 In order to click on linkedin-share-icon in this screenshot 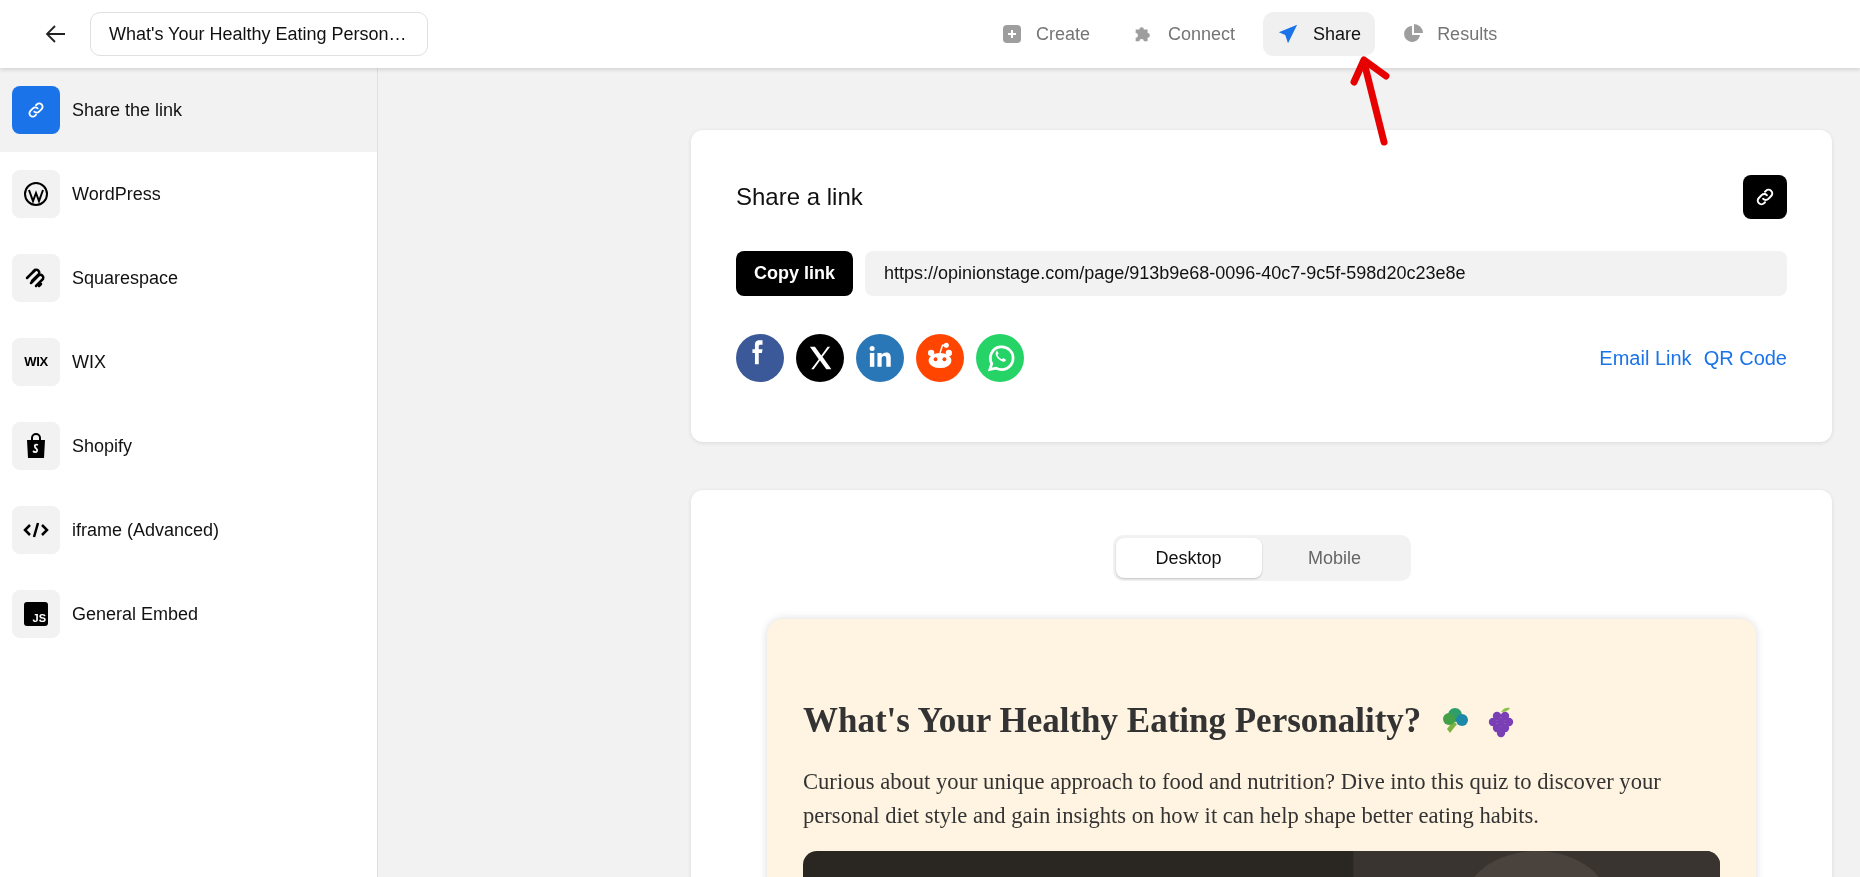, I will do `click(880, 358)`.